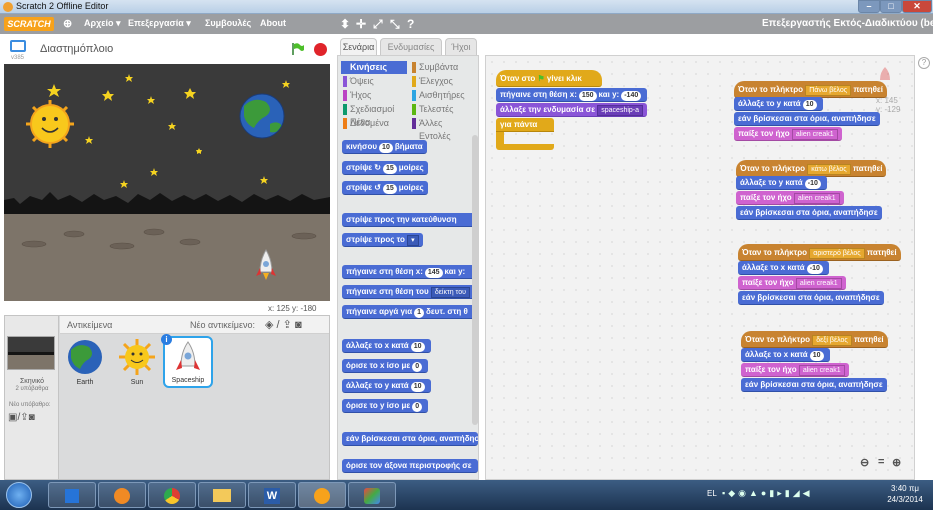 Image resolution: width=933 pixels, height=510 pixels. Describe the element at coordinates (374, 115) in the screenshot. I see `category-pen: Σχεδιασμοί Πένα` at that location.